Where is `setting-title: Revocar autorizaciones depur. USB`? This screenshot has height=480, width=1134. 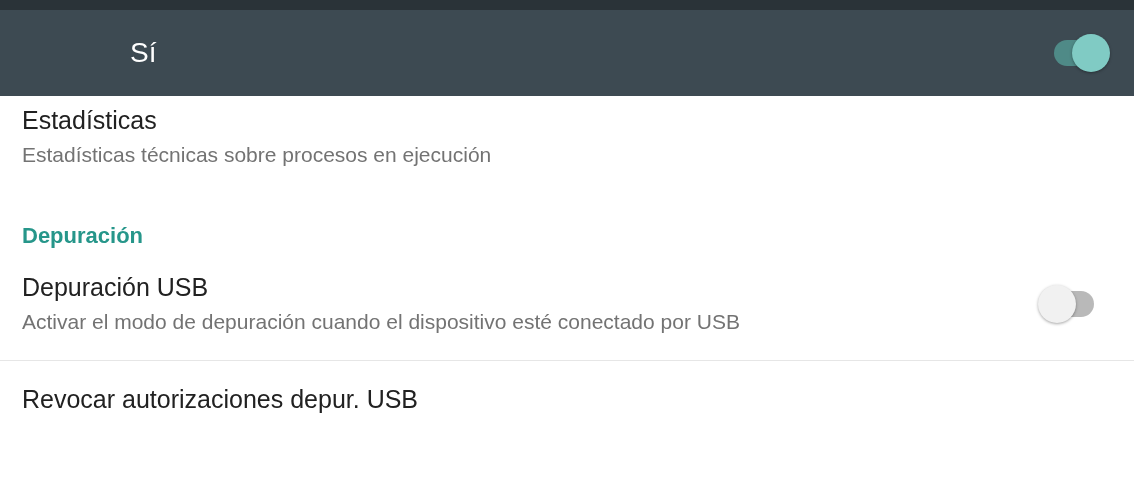
setting-title: Revocar autorizaciones depur. USB is located at coordinates (221, 399).